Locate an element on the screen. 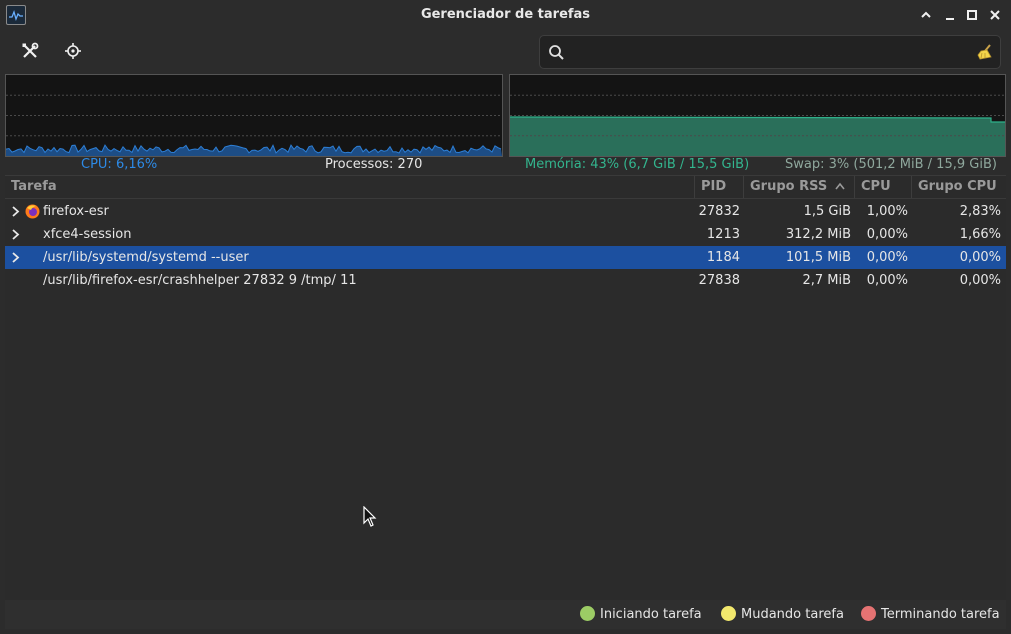 Image resolution: width=1011 pixels, height=634 pixels. cell-task: xfce4-session is located at coordinates (87, 234).